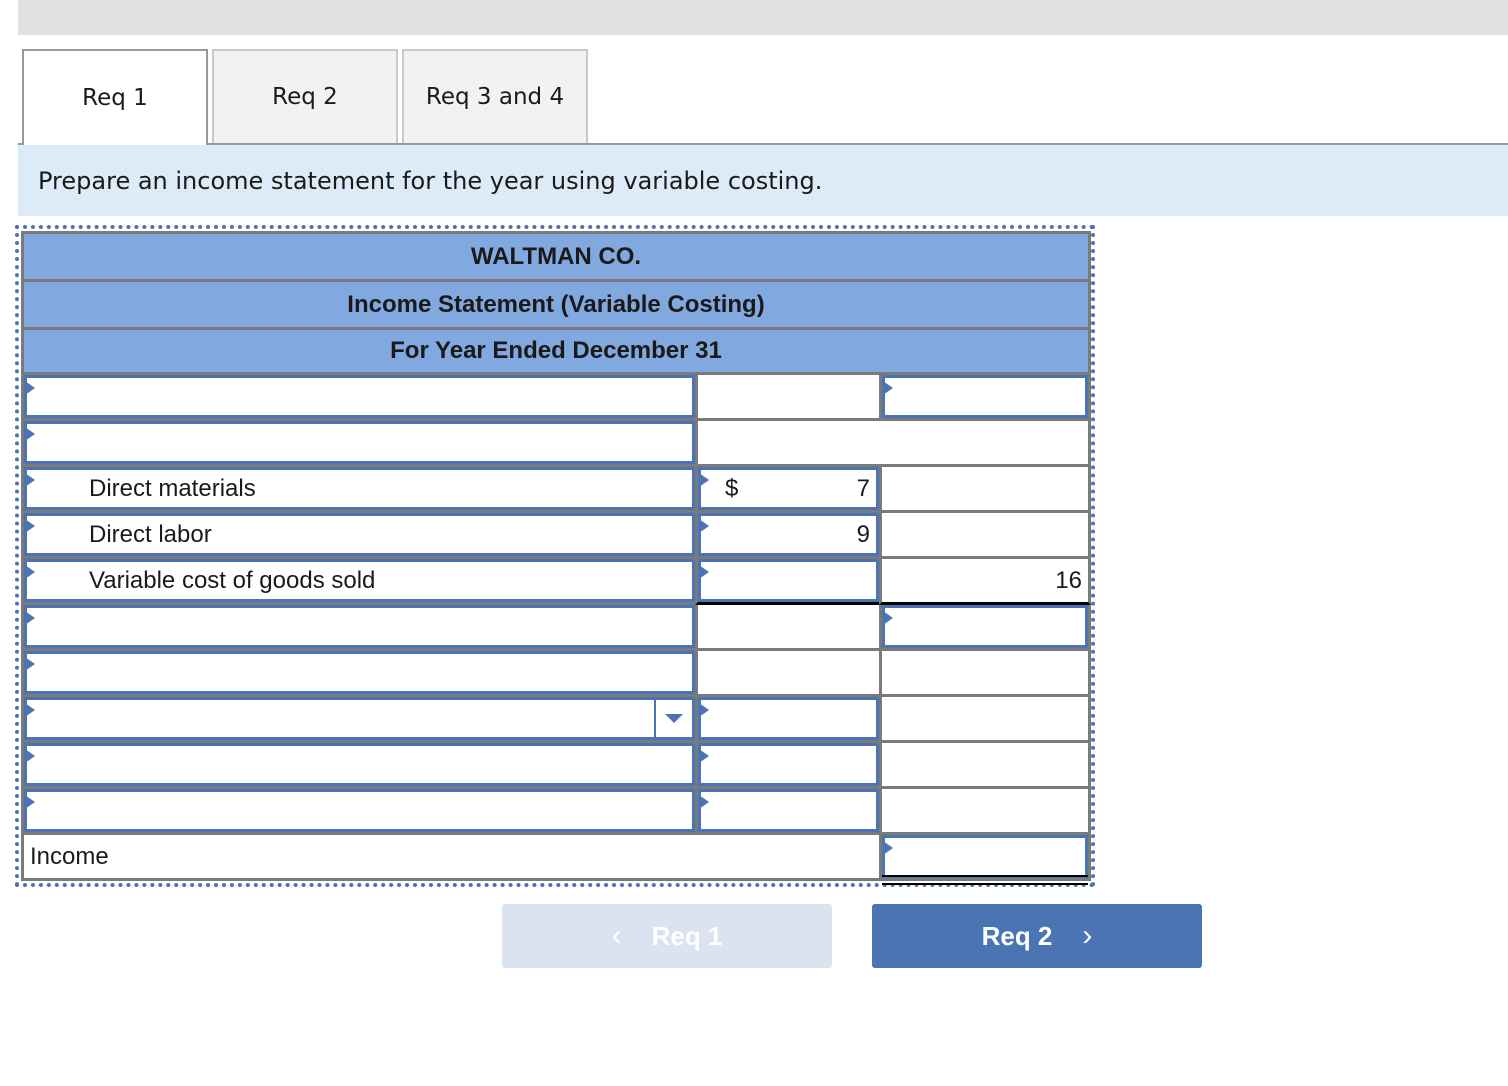  Describe the element at coordinates (732, 488) in the screenshot. I see `currency-symbol: $` at that location.